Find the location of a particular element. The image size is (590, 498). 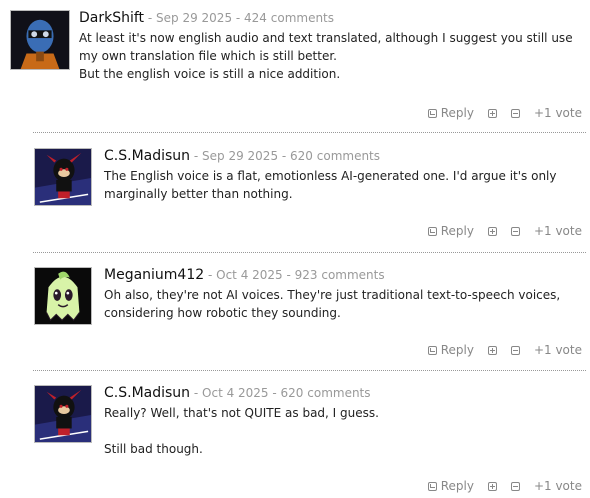

comment-meta: - Sep 29 2025 - 424 comments is located at coordinates (241, 18).